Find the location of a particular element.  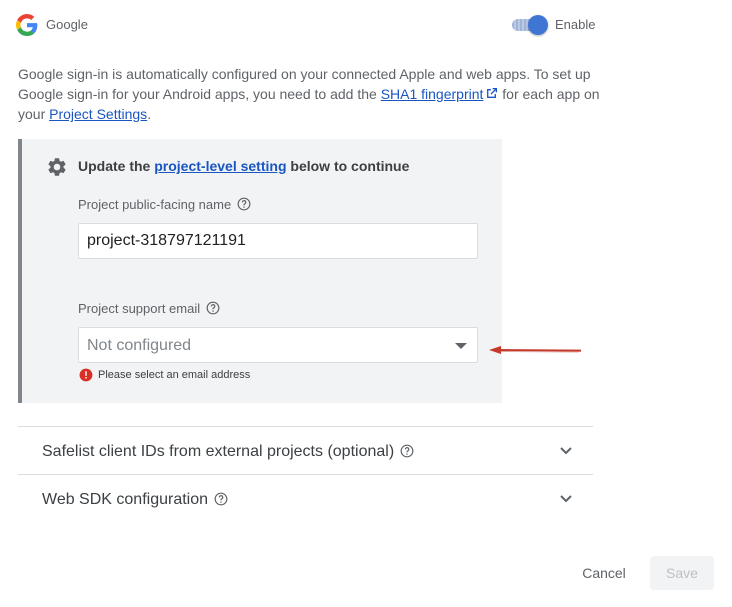

error-icon is located at coordinates (86, 375).